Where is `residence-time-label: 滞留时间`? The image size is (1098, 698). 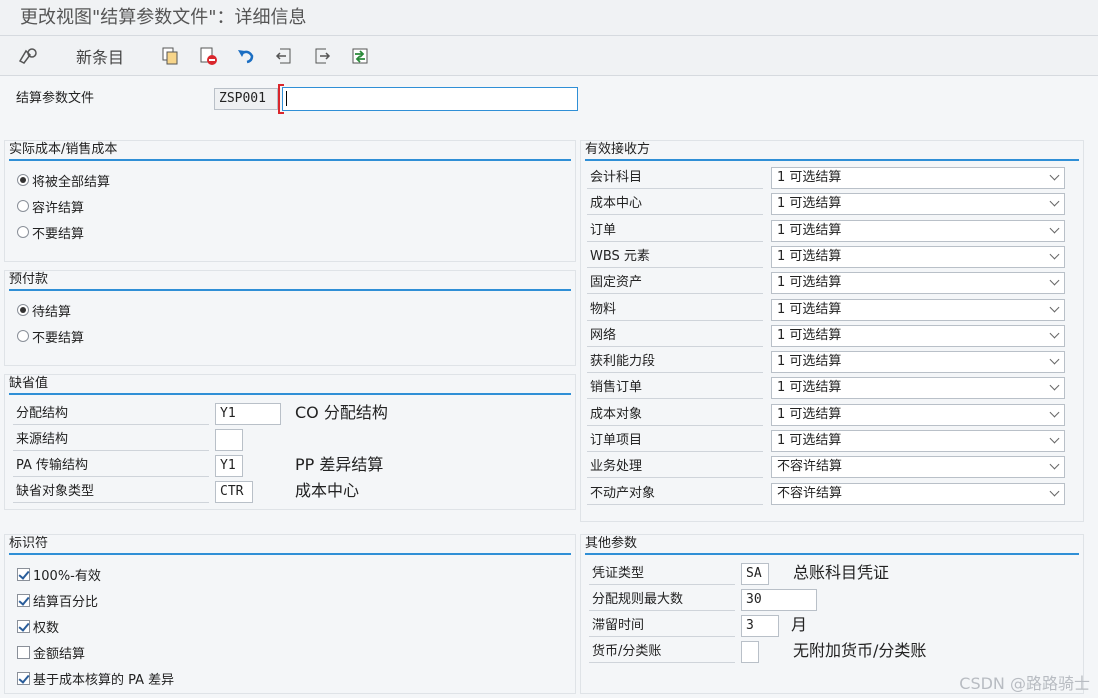
residence-time-label: 滞留时间 is located at coordinates (662, 626).